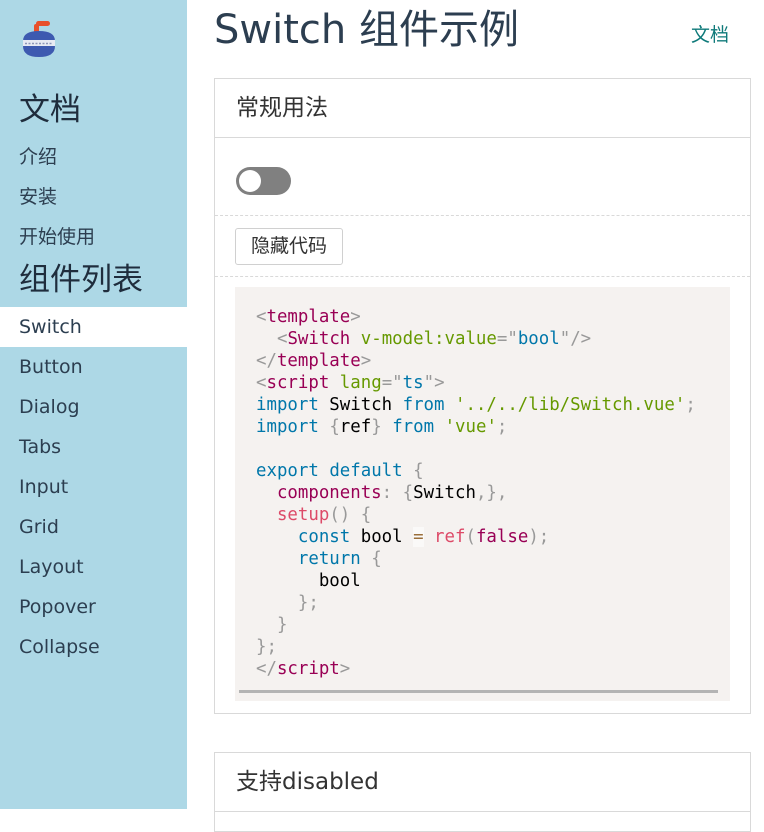 This screenshot has height=832, width=764. Describe the element at coordinates (81, 280) in the screenshot. I see `components-section-title: 组件列表` at that location.